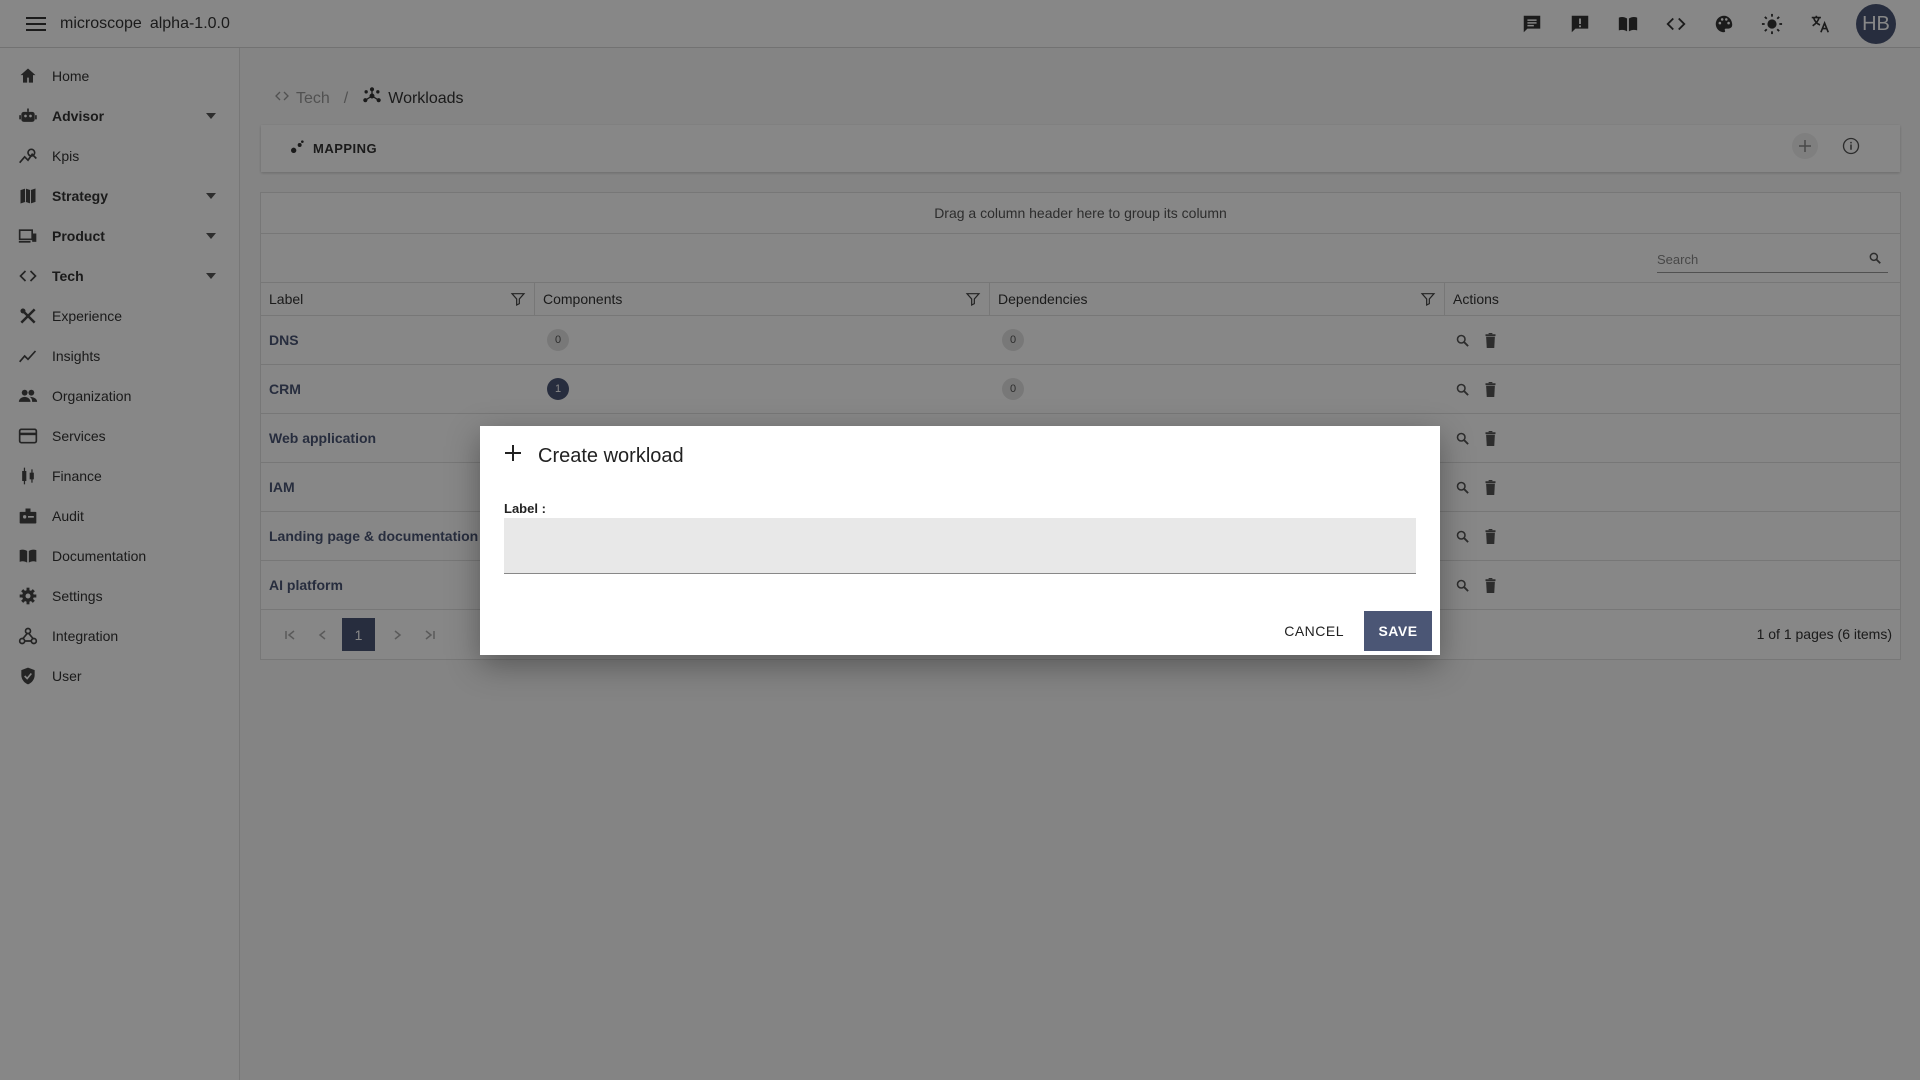 The width and height of the screenshot is (1920, 1080). What do you see at coordinates (611, 455) in the screenshot?
I see `dialog-title: Create workload` at bounding box center [611, 455].